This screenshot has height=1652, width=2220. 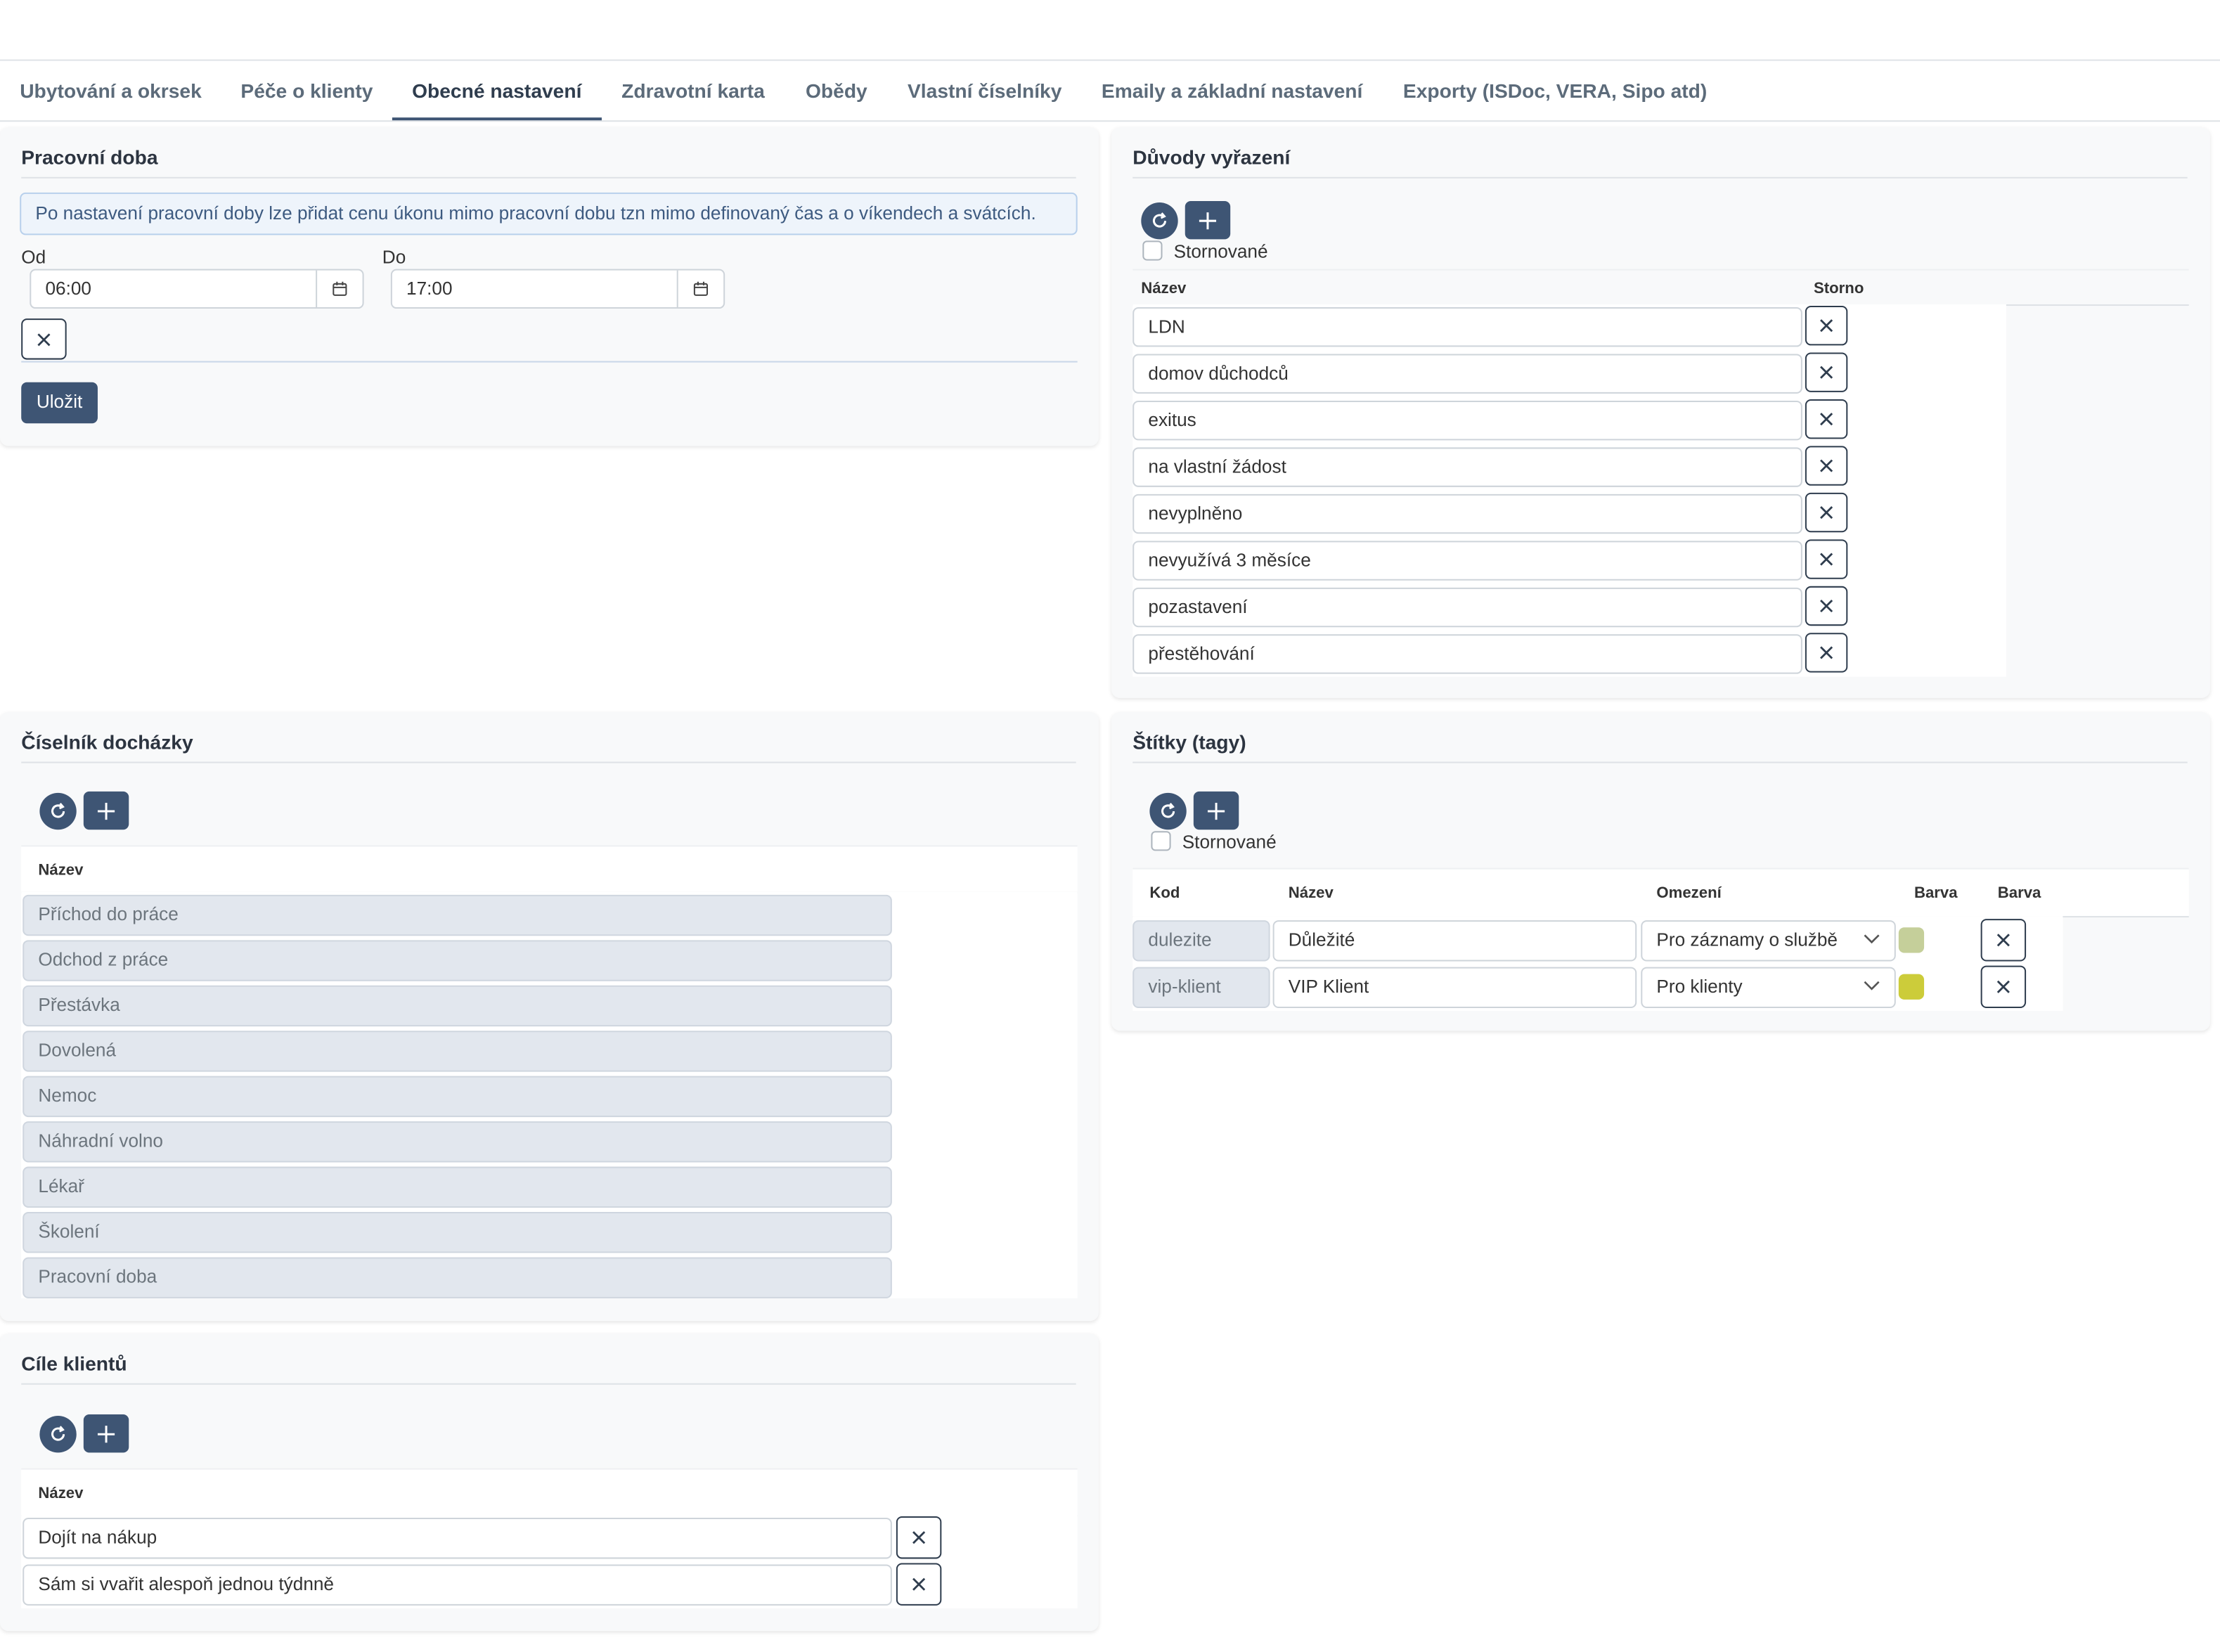 What do you see at coordinates (1467, 420) in the screenshot?
I see `duvod-input: exitus` at bounding box center [1467, 420].